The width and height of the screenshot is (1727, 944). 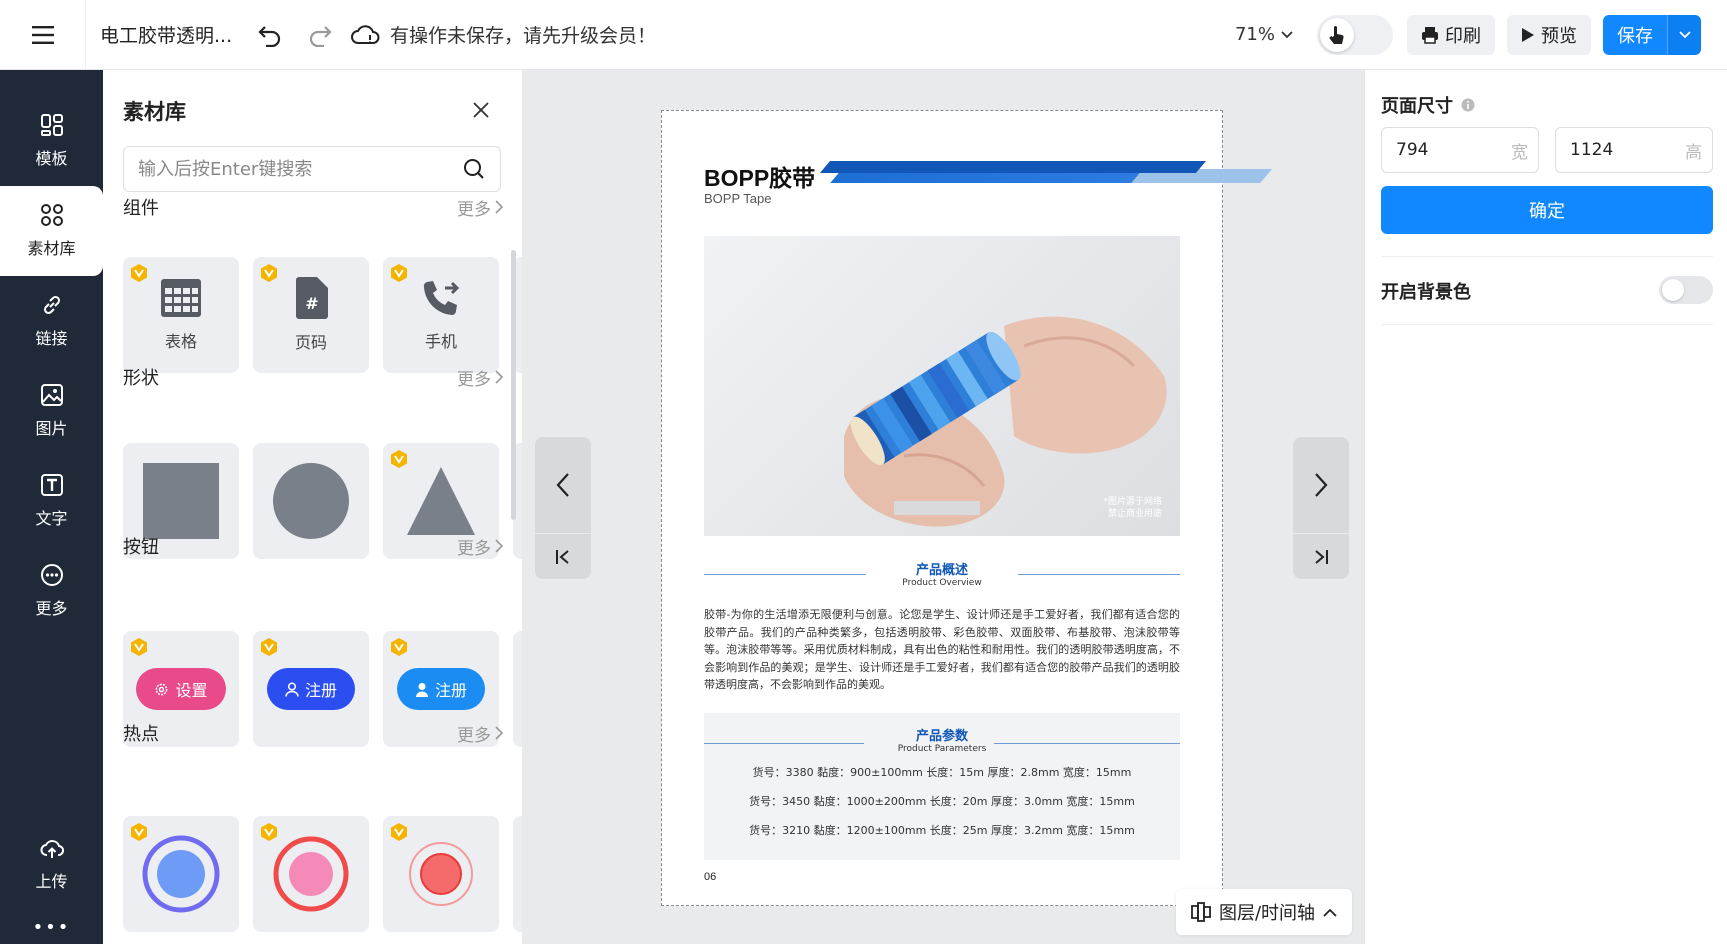 What do you see at coordinates (141, 378) in the screenshot?
I see `section-title: 形状` at bounding box center [141, 378].